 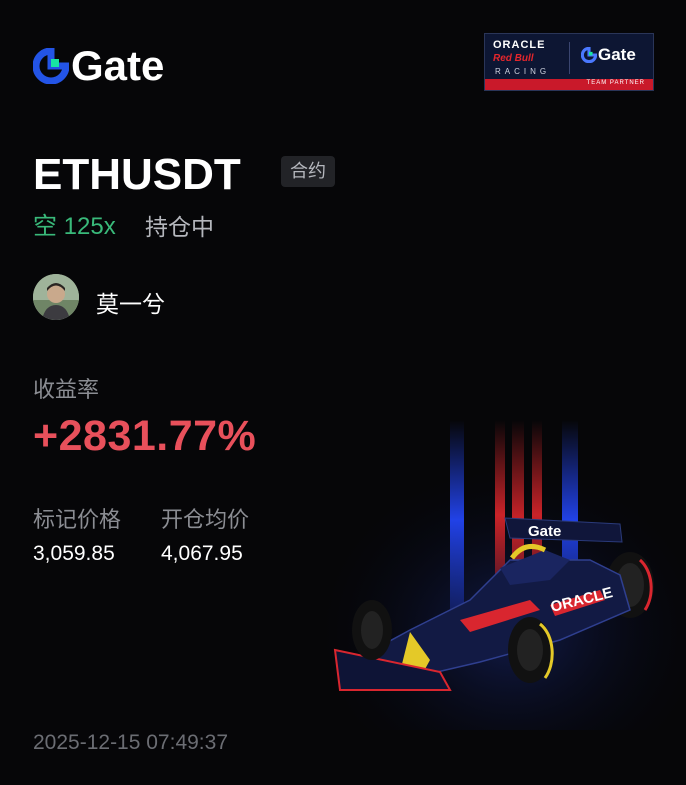 What do you see at coordinates (523, 71) in the screenshot?
I see `partner-line3: RACING` at bounding box center [523, 71].